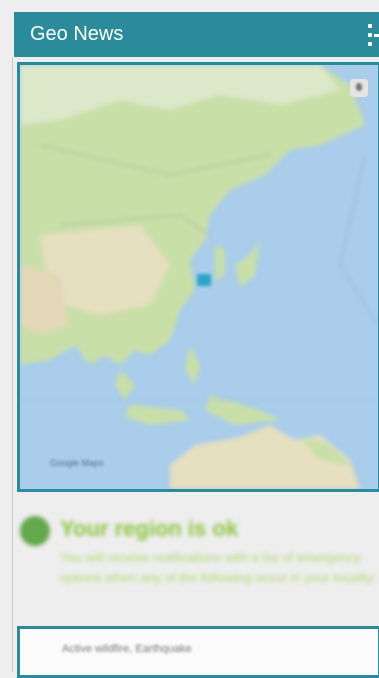  Describe the element at coordinates (359, 88) in the screenshot. I see `location-pin-icon` at that location.